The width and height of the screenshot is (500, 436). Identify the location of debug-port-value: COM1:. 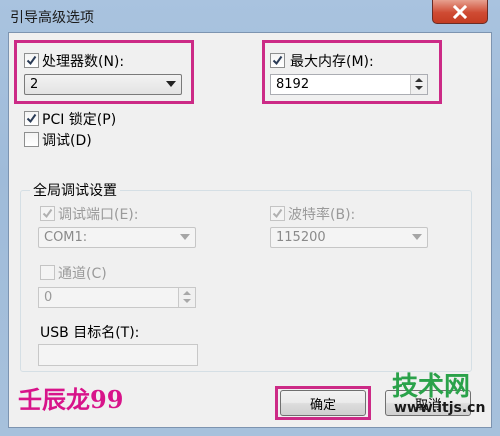
(66, 237).